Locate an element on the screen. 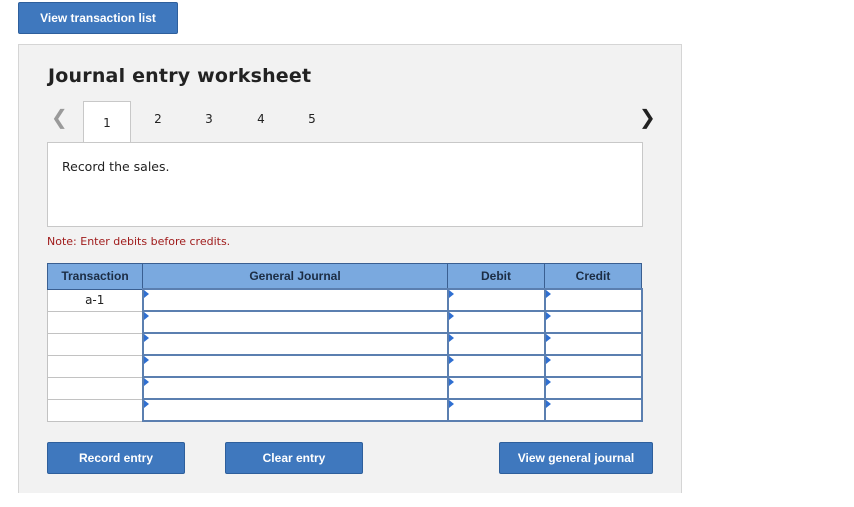 Image resolution: width=854 pixels, height=507 pixels. chevron-right-icon: ❯ is located at coordinates (647, 117).